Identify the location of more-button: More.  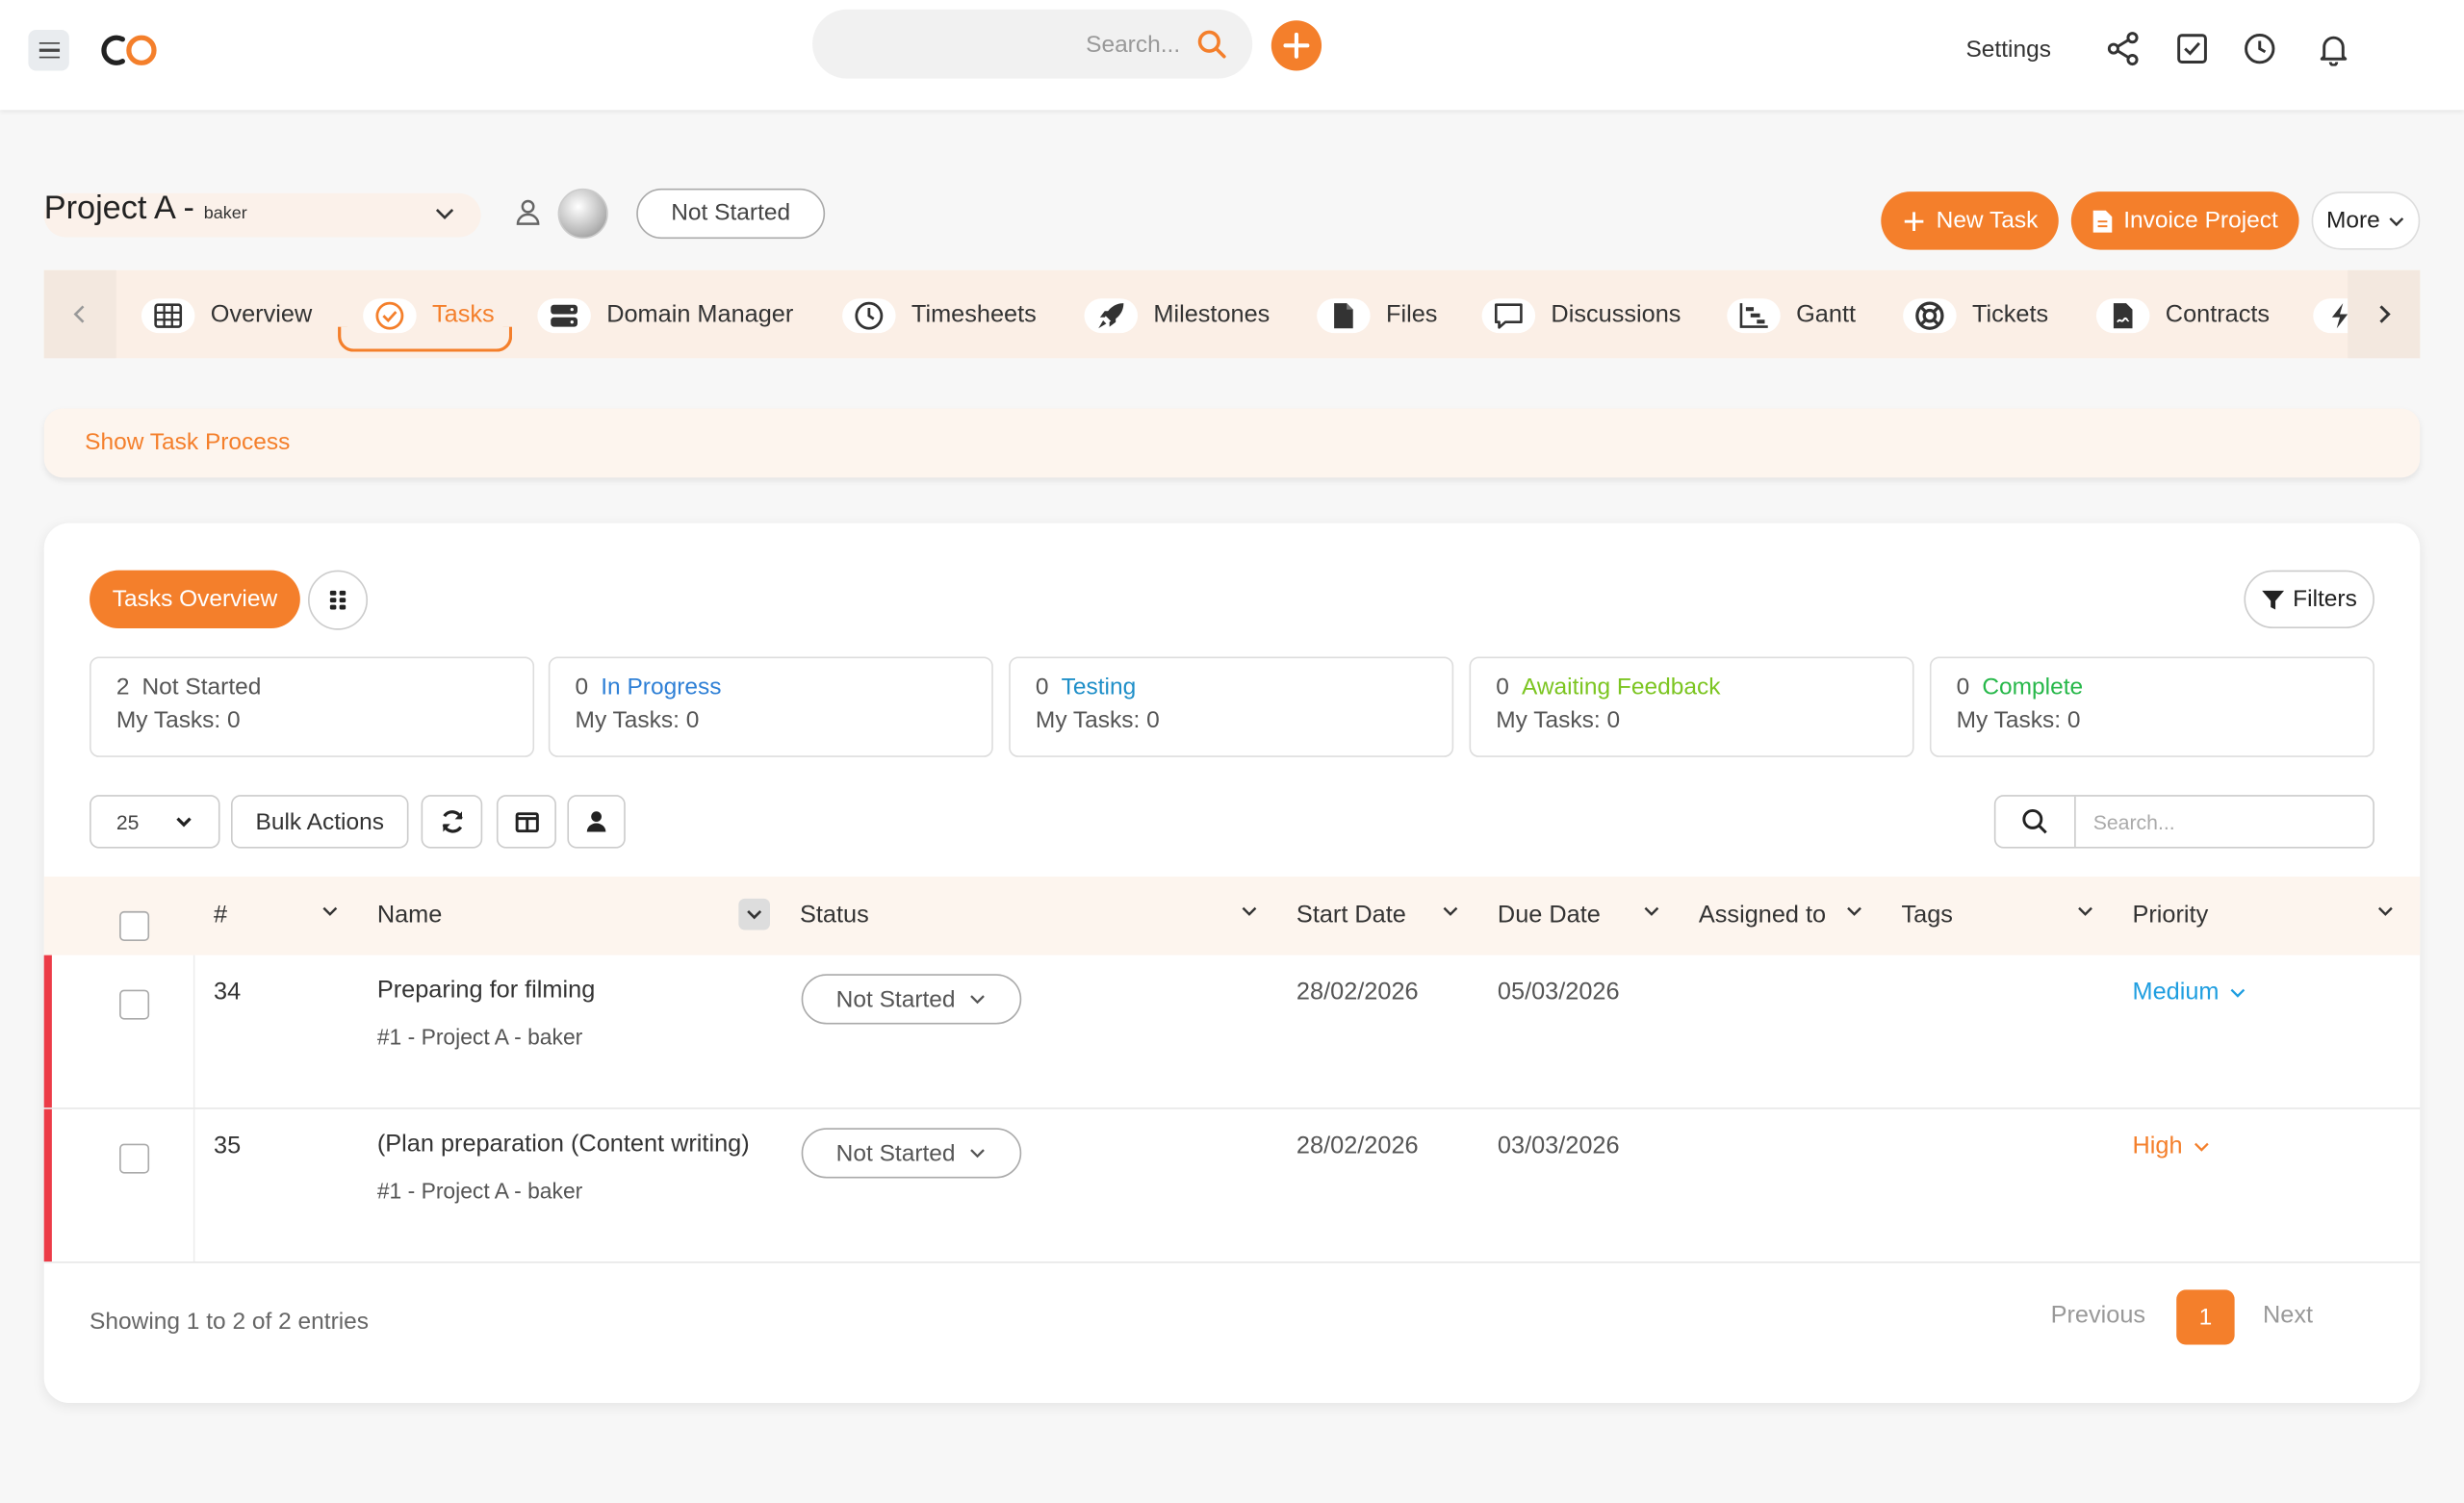
(2366, 220).